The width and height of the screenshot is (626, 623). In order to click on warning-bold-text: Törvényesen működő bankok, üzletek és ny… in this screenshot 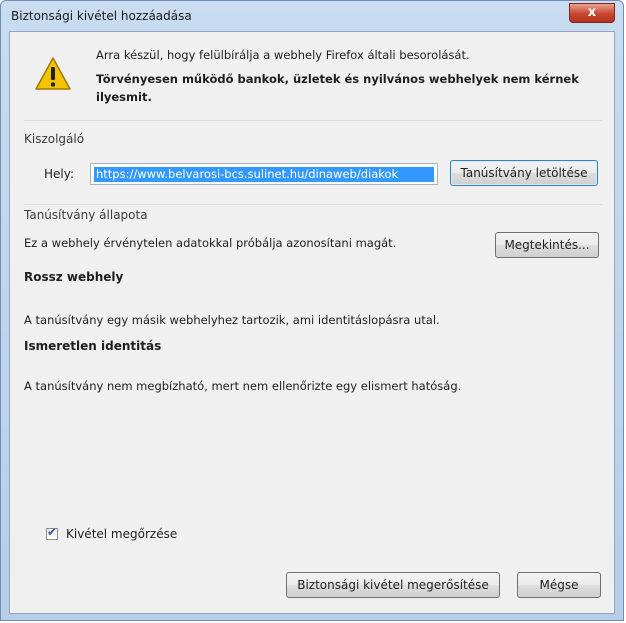, I will do `click(337, 79)`.